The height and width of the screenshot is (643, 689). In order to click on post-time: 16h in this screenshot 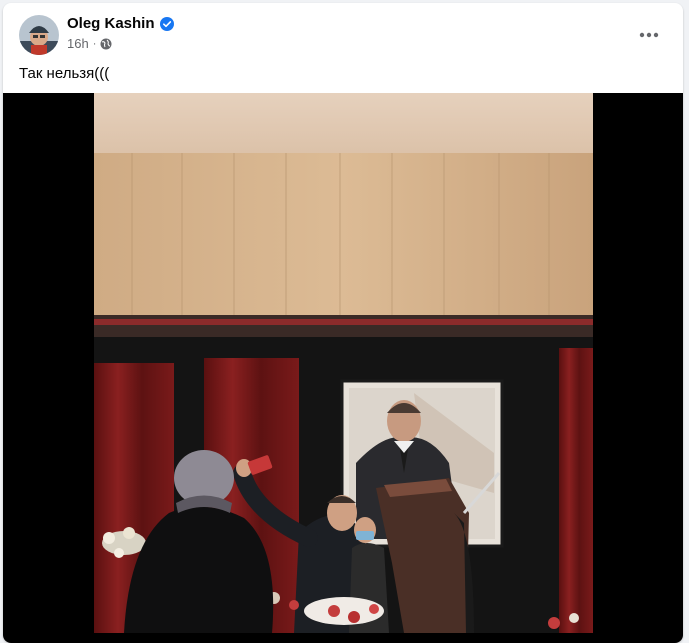, I will do `click(78, 43)`.